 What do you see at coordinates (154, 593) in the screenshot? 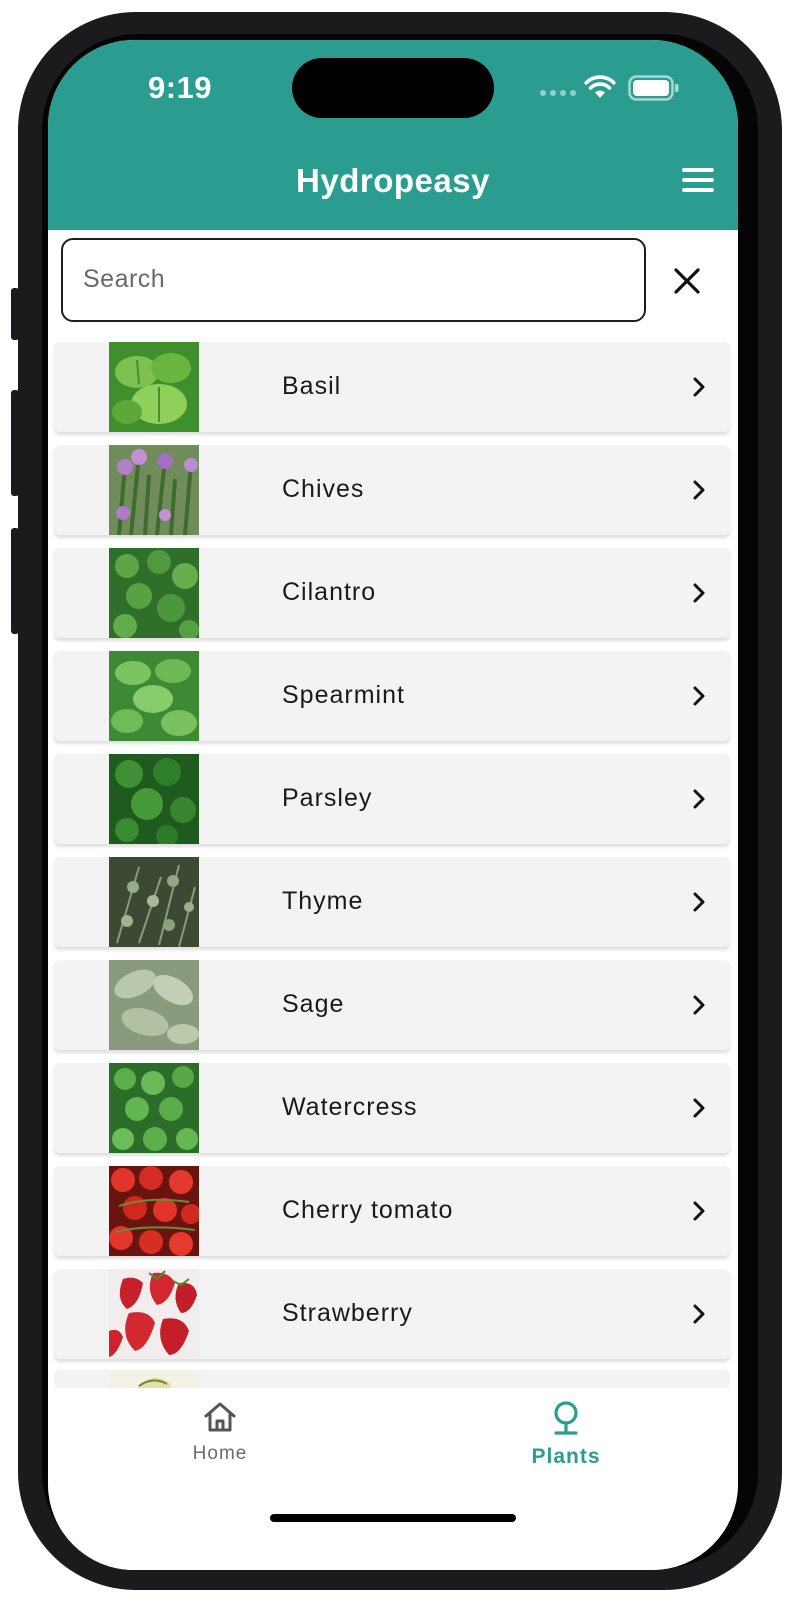
I see `cilantro-thumbnail` at bounding box center [154, 593].